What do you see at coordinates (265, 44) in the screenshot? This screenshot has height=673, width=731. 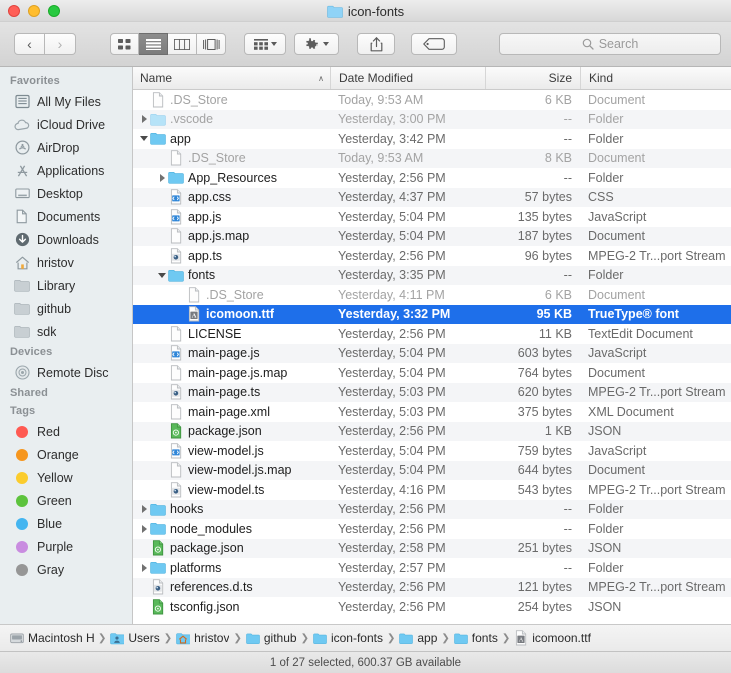 I see `arrange-button` at bounding box center [265, 44].